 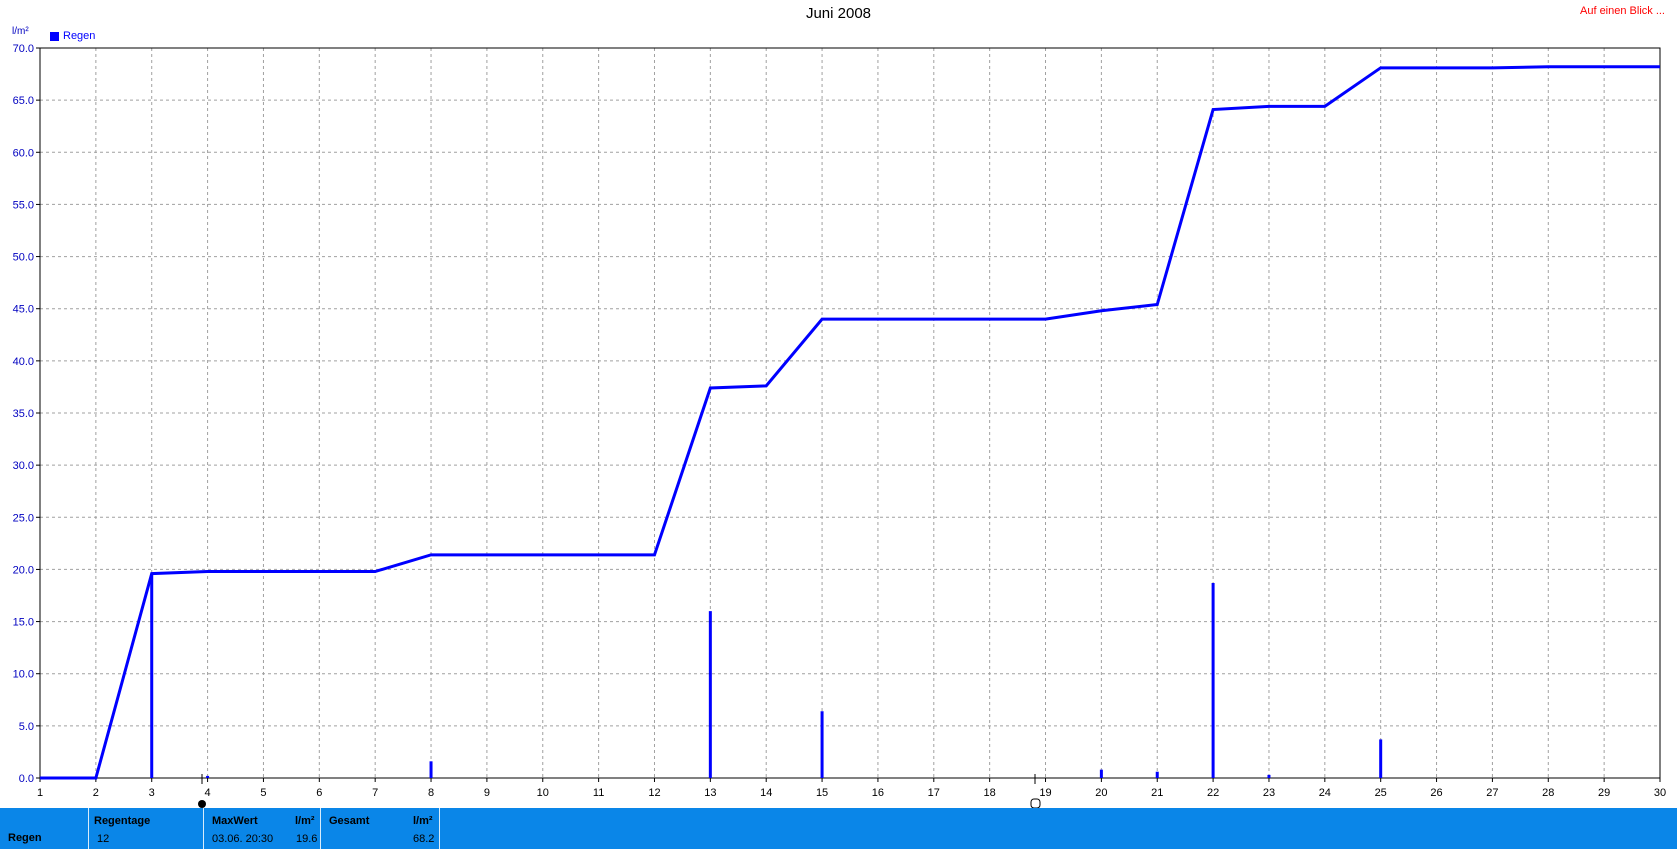 What do you see at coordinates (543, 793) in the screenshot?
I see `x-tick-label: 10` at bounding box center [543, 793].